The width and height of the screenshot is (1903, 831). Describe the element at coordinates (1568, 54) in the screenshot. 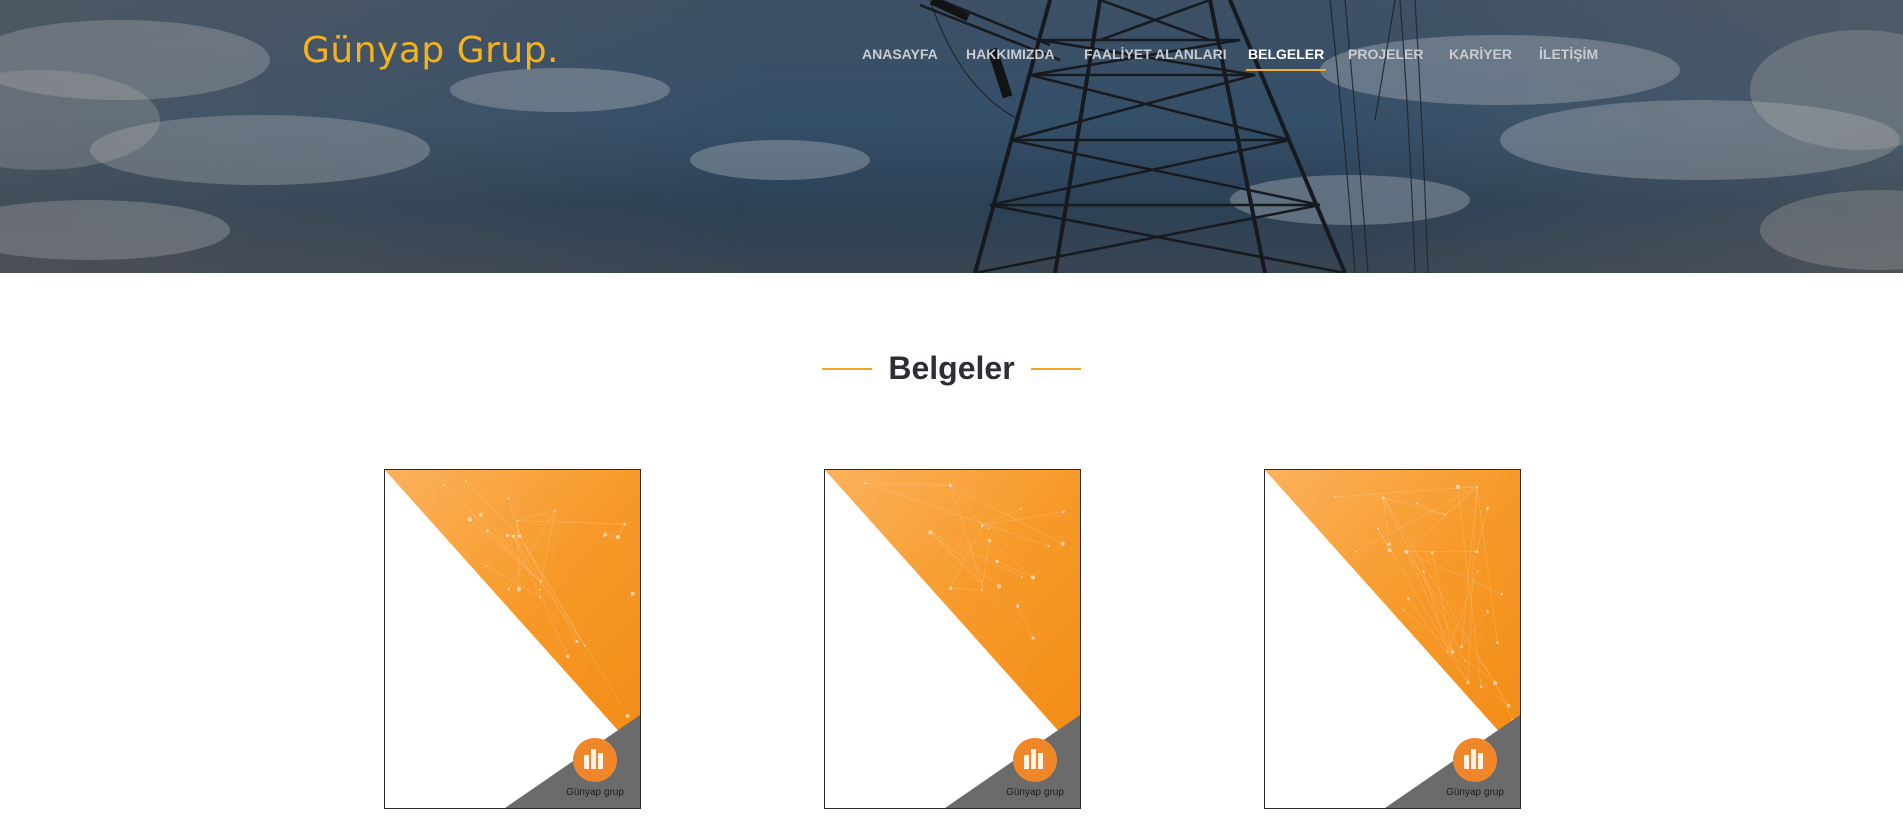

I see `nav-item-iletisim: İLETİŞİM` at that location.